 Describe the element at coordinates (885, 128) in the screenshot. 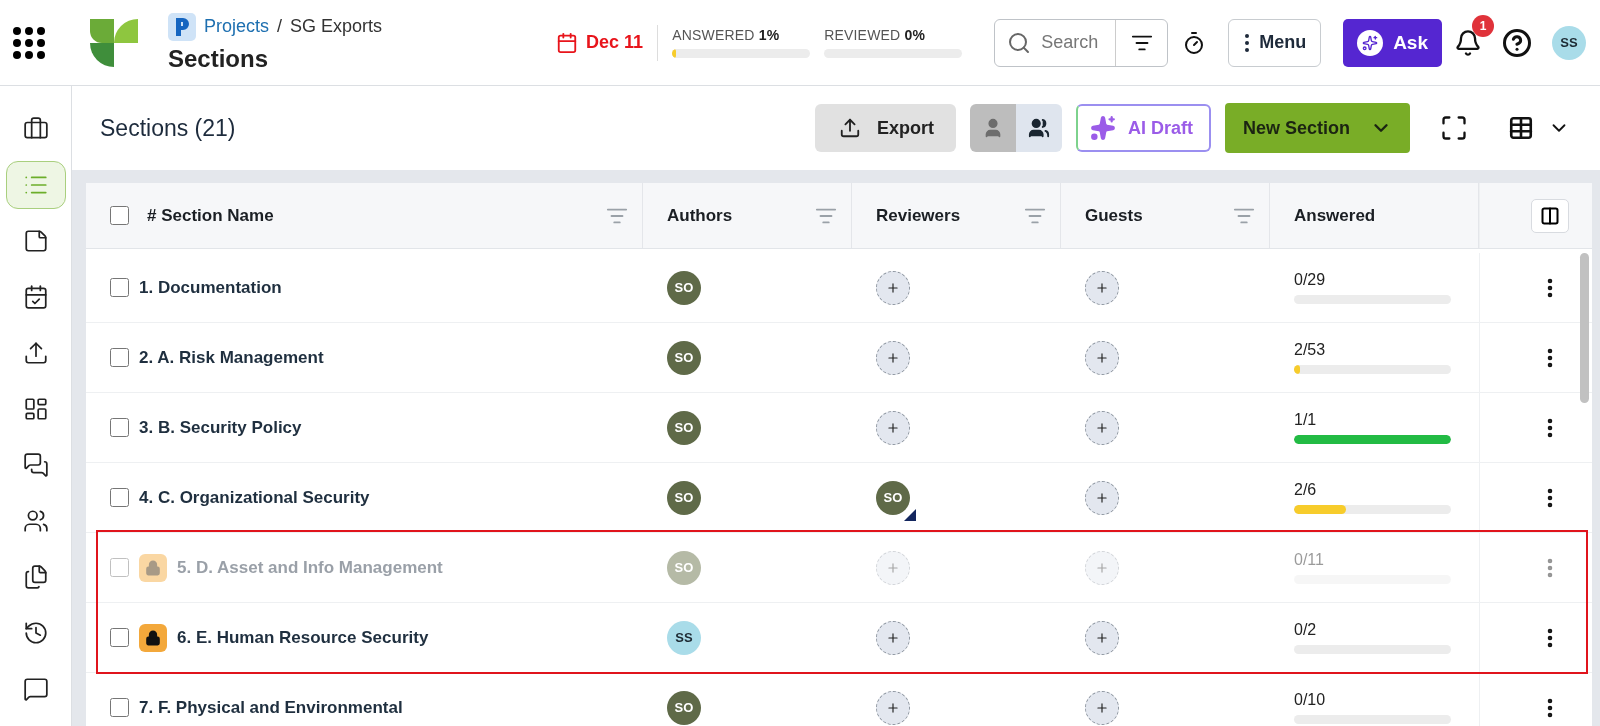

I see `export-button: Export` at that location.